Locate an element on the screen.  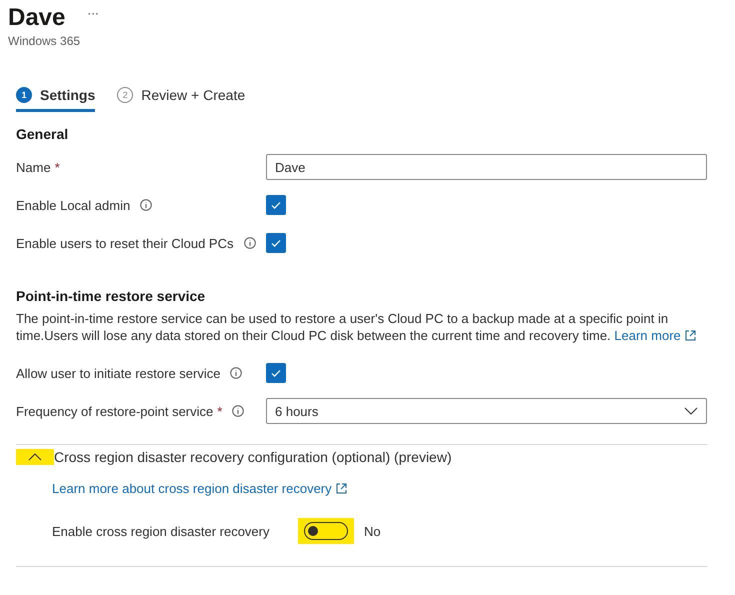
section-heading: General is located at coordinates (43, 134).